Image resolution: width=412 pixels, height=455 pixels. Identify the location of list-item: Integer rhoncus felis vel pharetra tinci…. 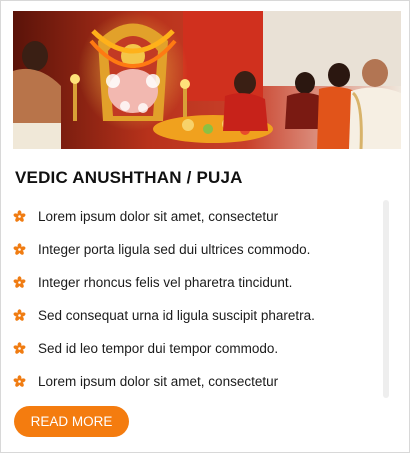
(195, 283).